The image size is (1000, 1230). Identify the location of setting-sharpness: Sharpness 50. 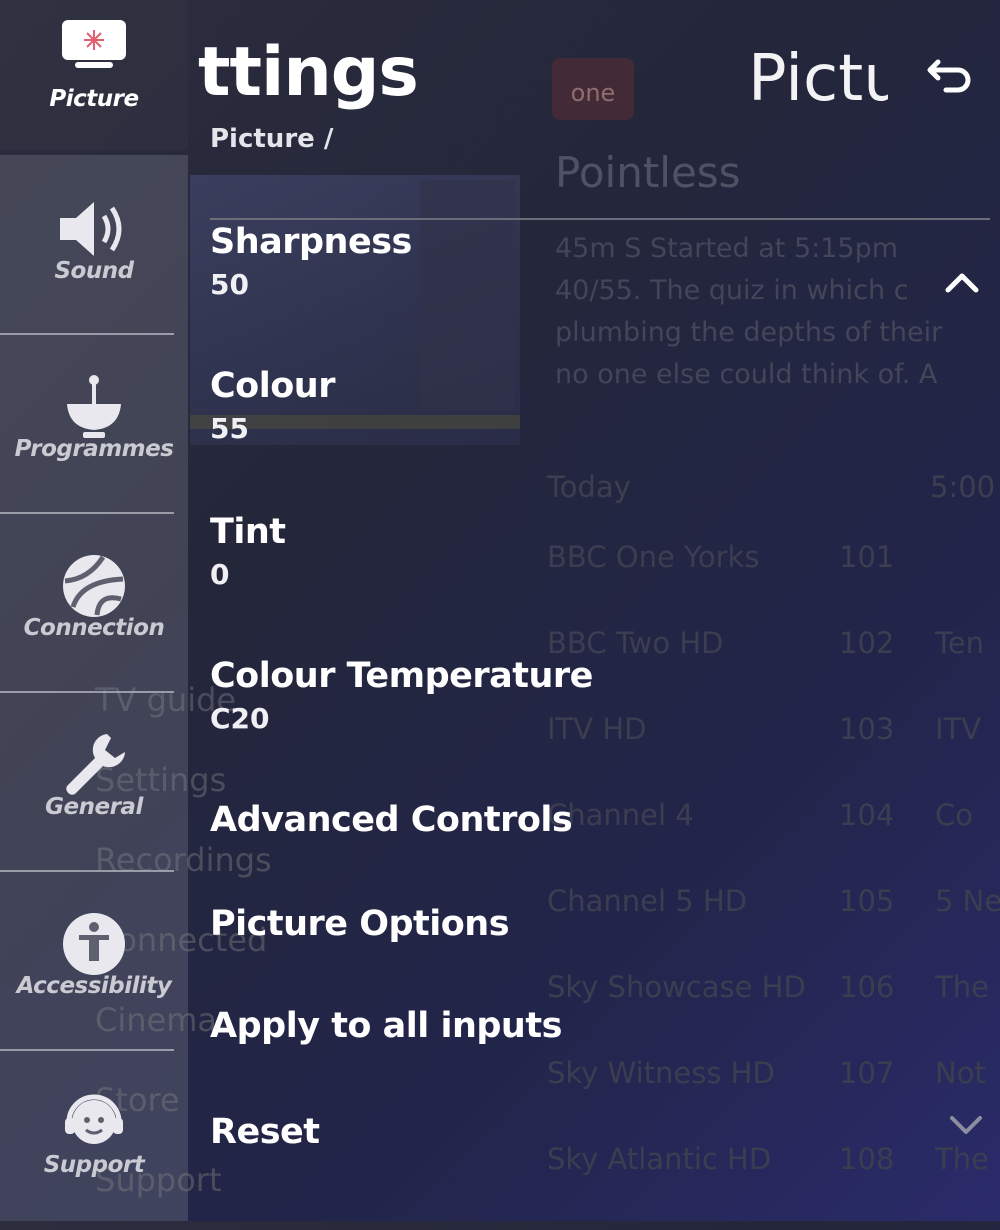
(560, 261).